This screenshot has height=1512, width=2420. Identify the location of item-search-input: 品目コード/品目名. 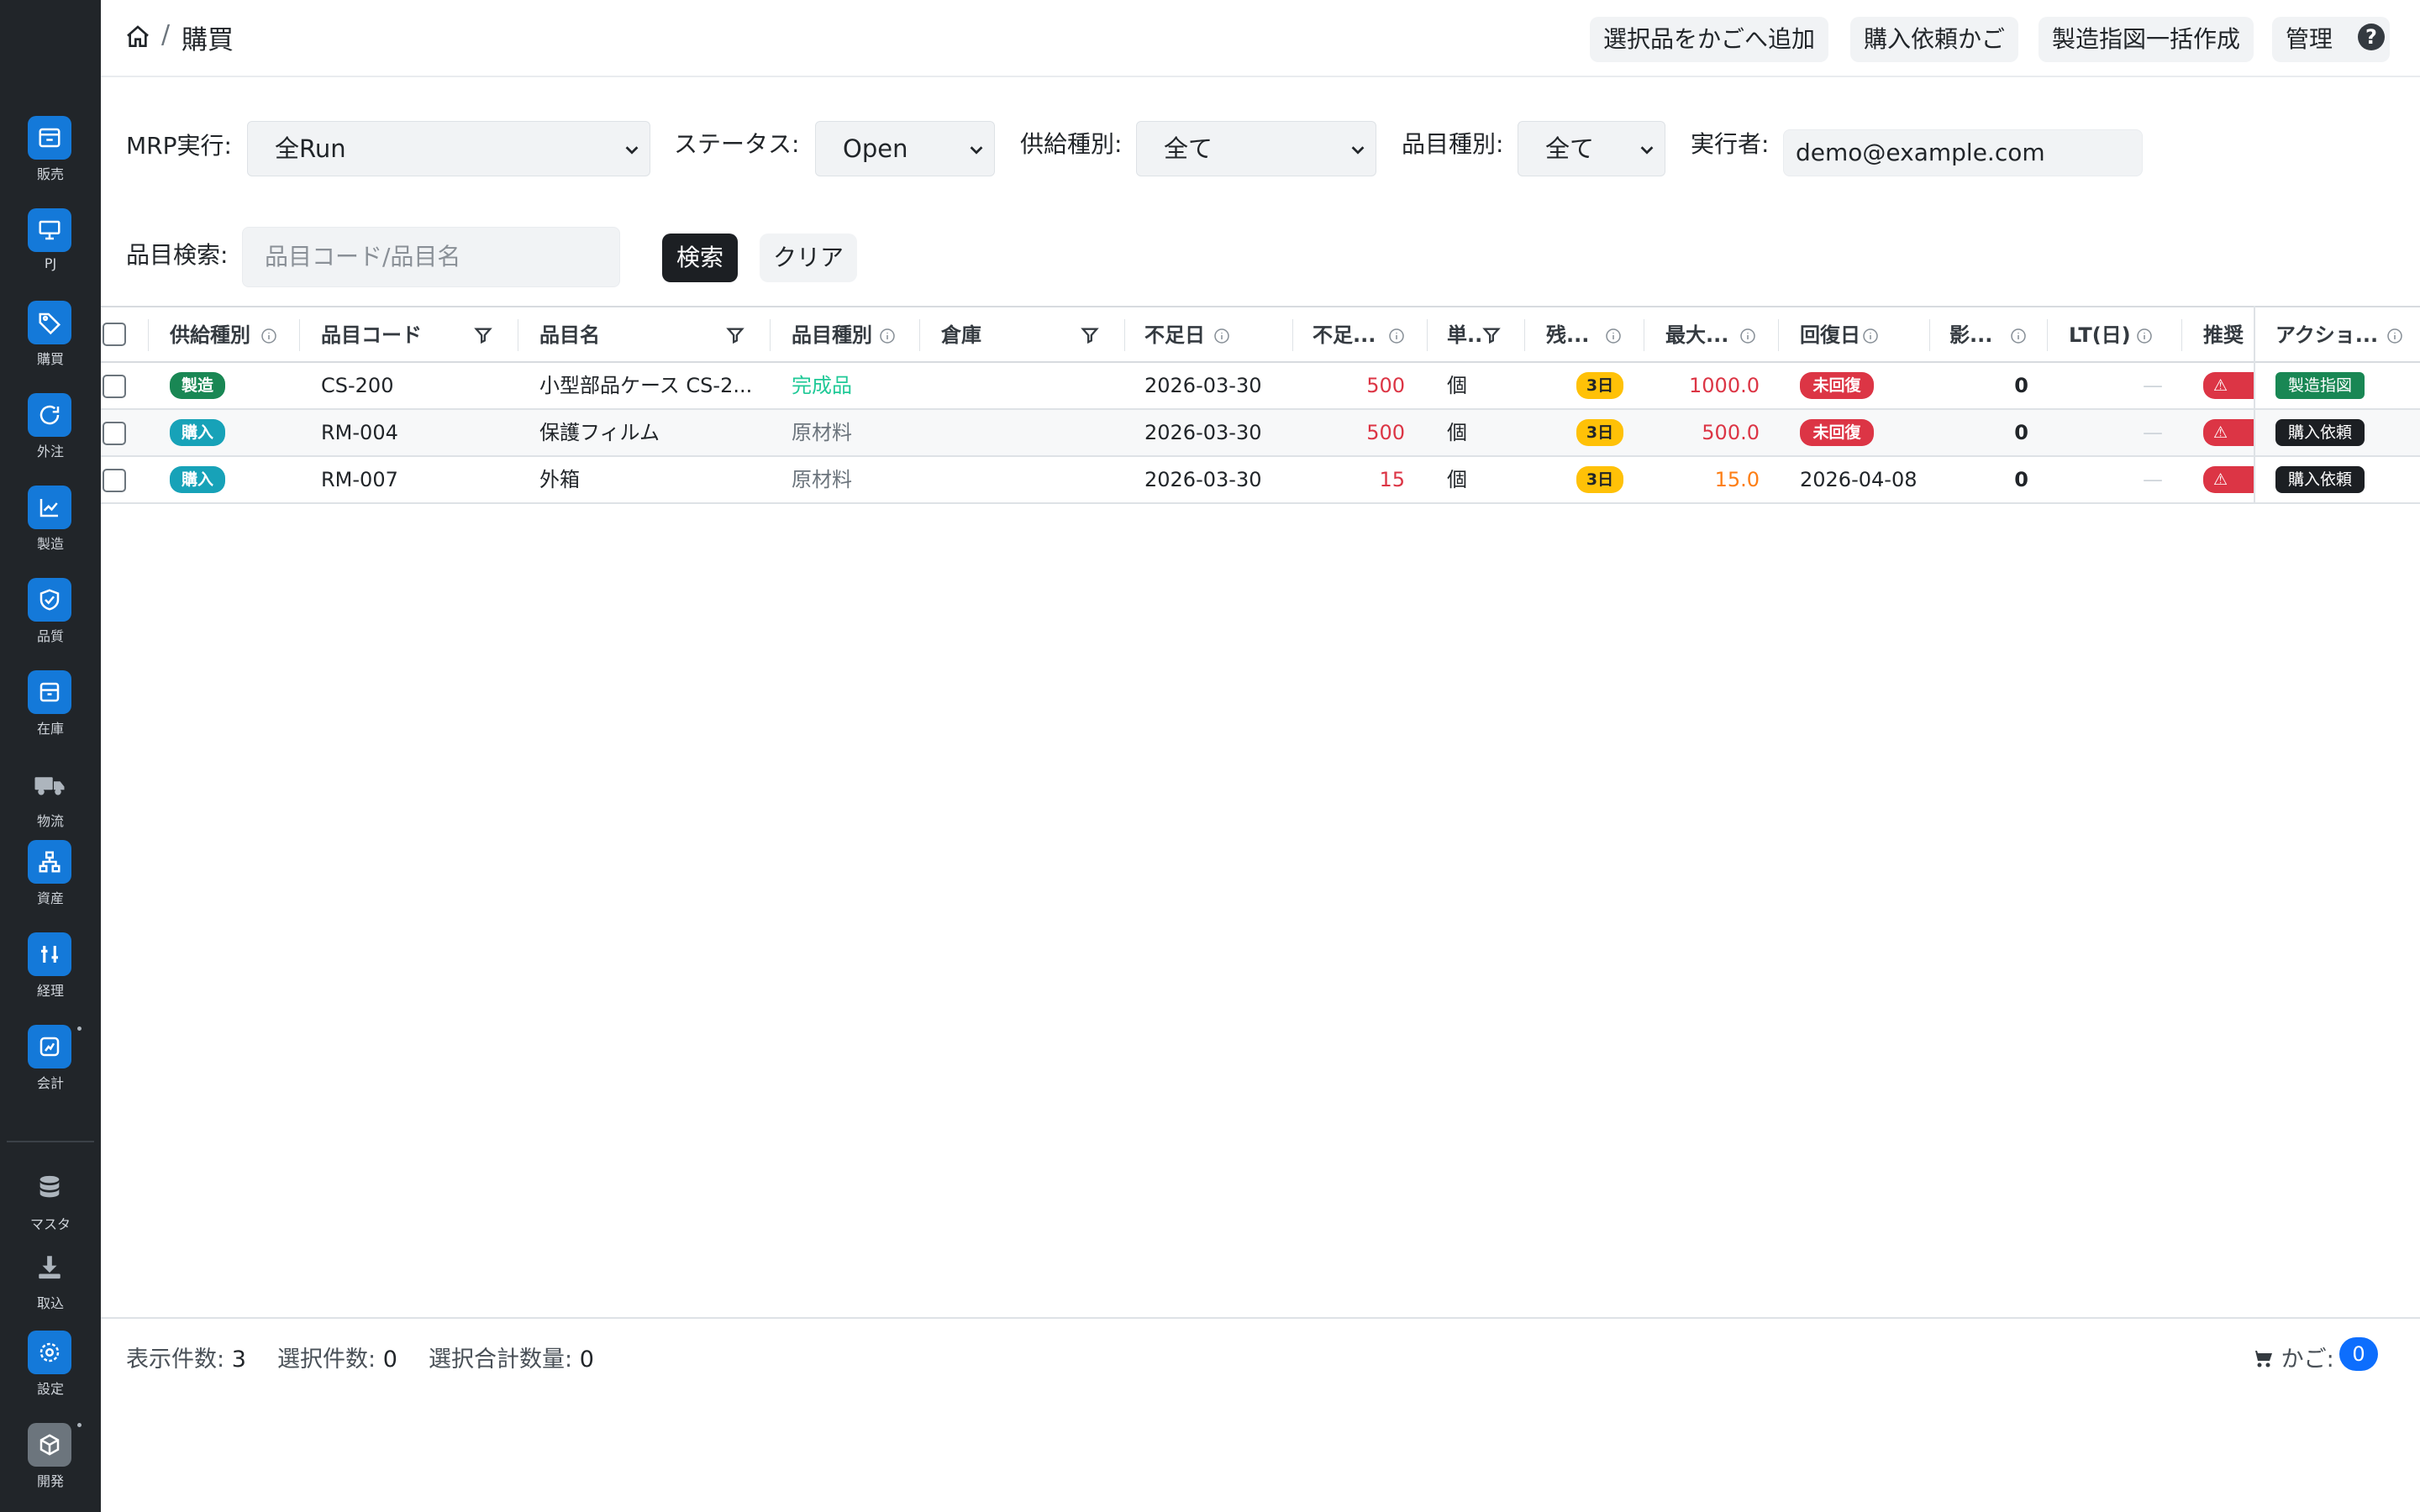
(431, 257).